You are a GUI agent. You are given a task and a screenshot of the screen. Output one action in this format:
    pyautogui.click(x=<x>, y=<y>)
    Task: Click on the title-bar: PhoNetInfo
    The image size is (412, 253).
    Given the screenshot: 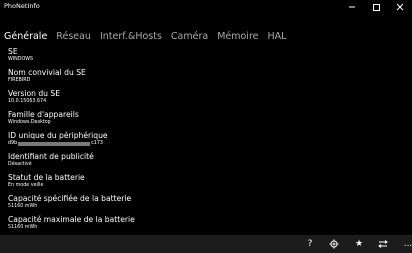 What is the action you would take?
    pyautogui.click(x=206, y=7)
    